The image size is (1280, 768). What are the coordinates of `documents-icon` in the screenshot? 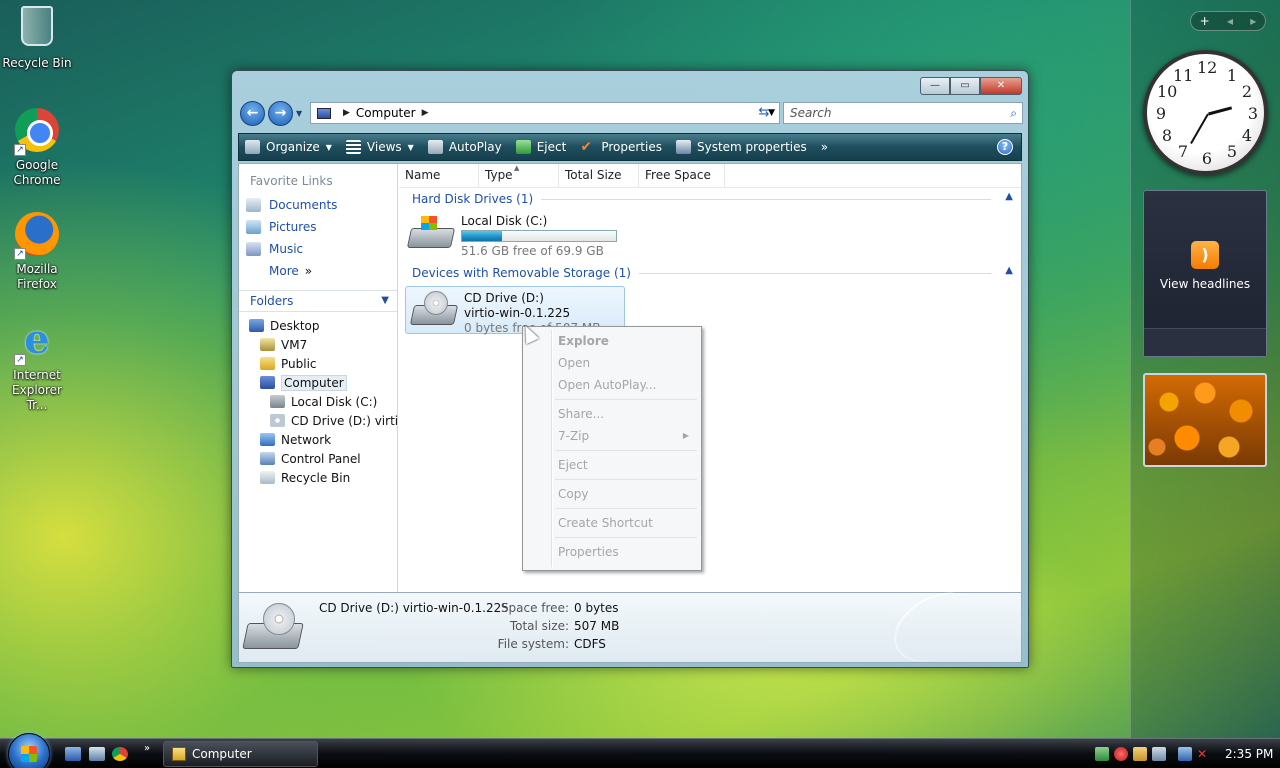 It's located at (253, 205).